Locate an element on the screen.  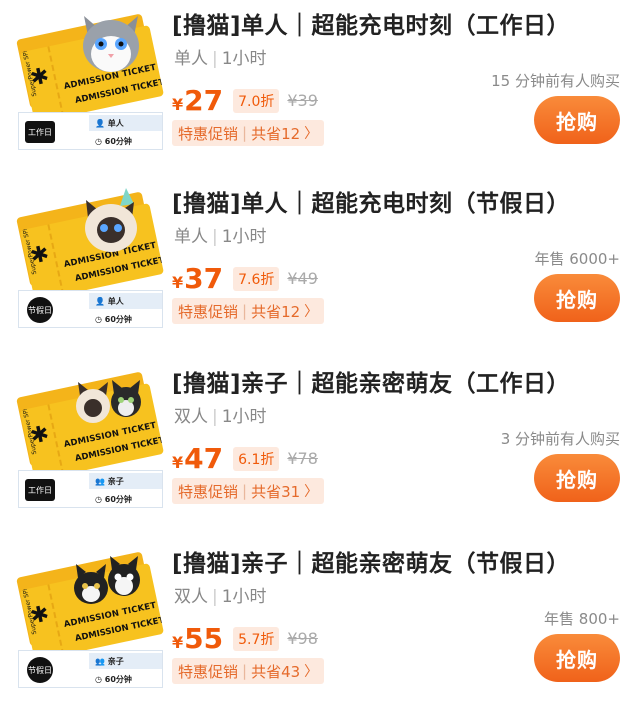
original-price: ¥98 is located at coordinates (302, 638).